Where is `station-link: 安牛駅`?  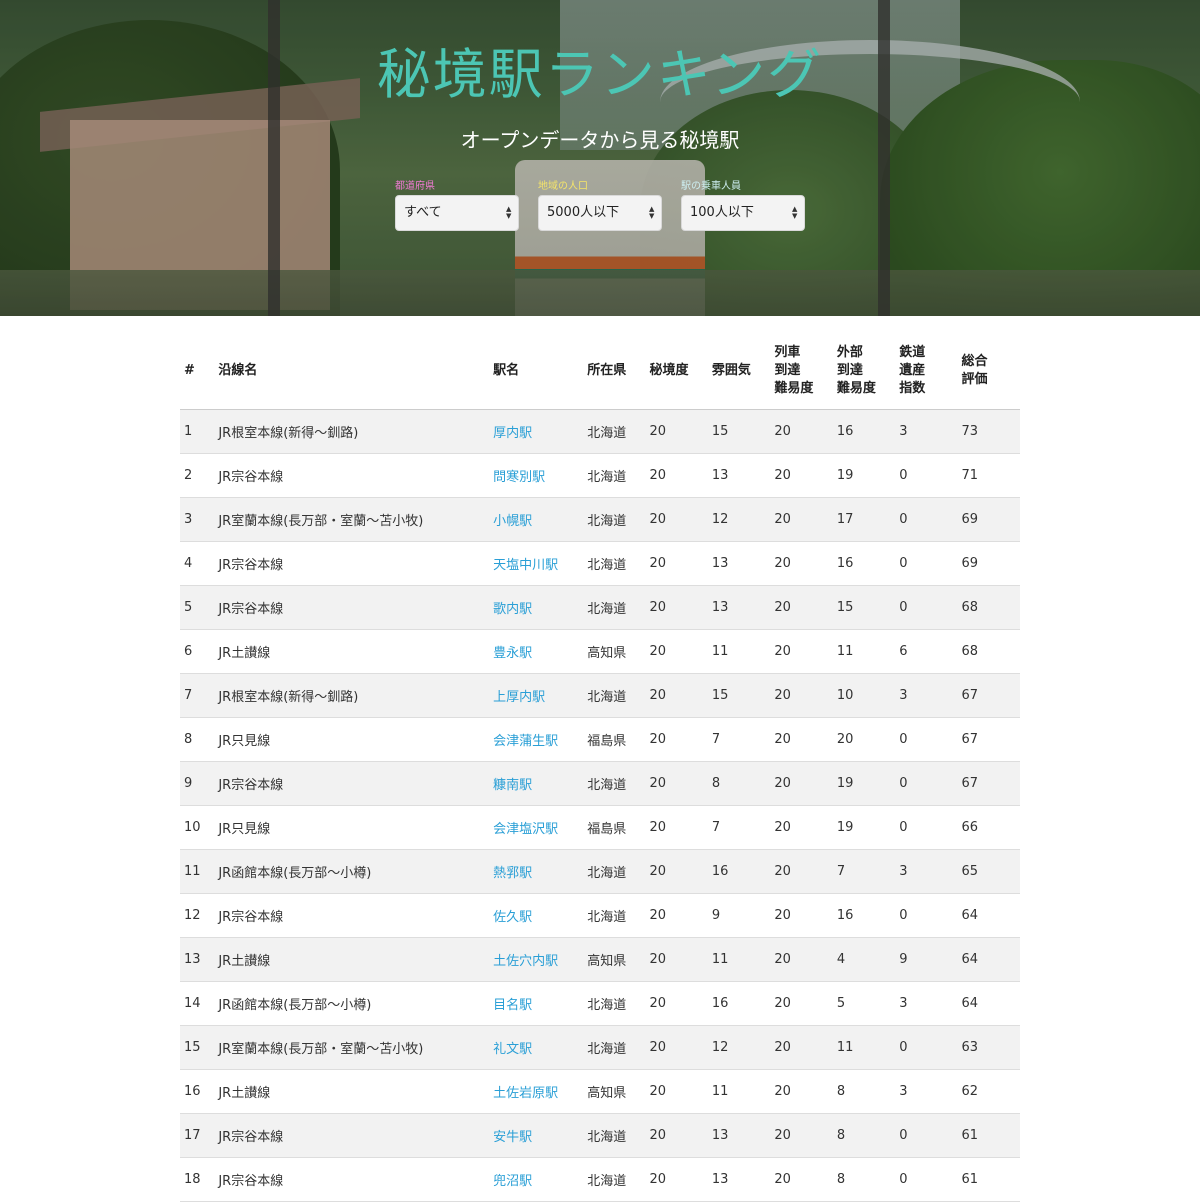 station-link: 安牛駅 is located at coordinates (512, 1137).